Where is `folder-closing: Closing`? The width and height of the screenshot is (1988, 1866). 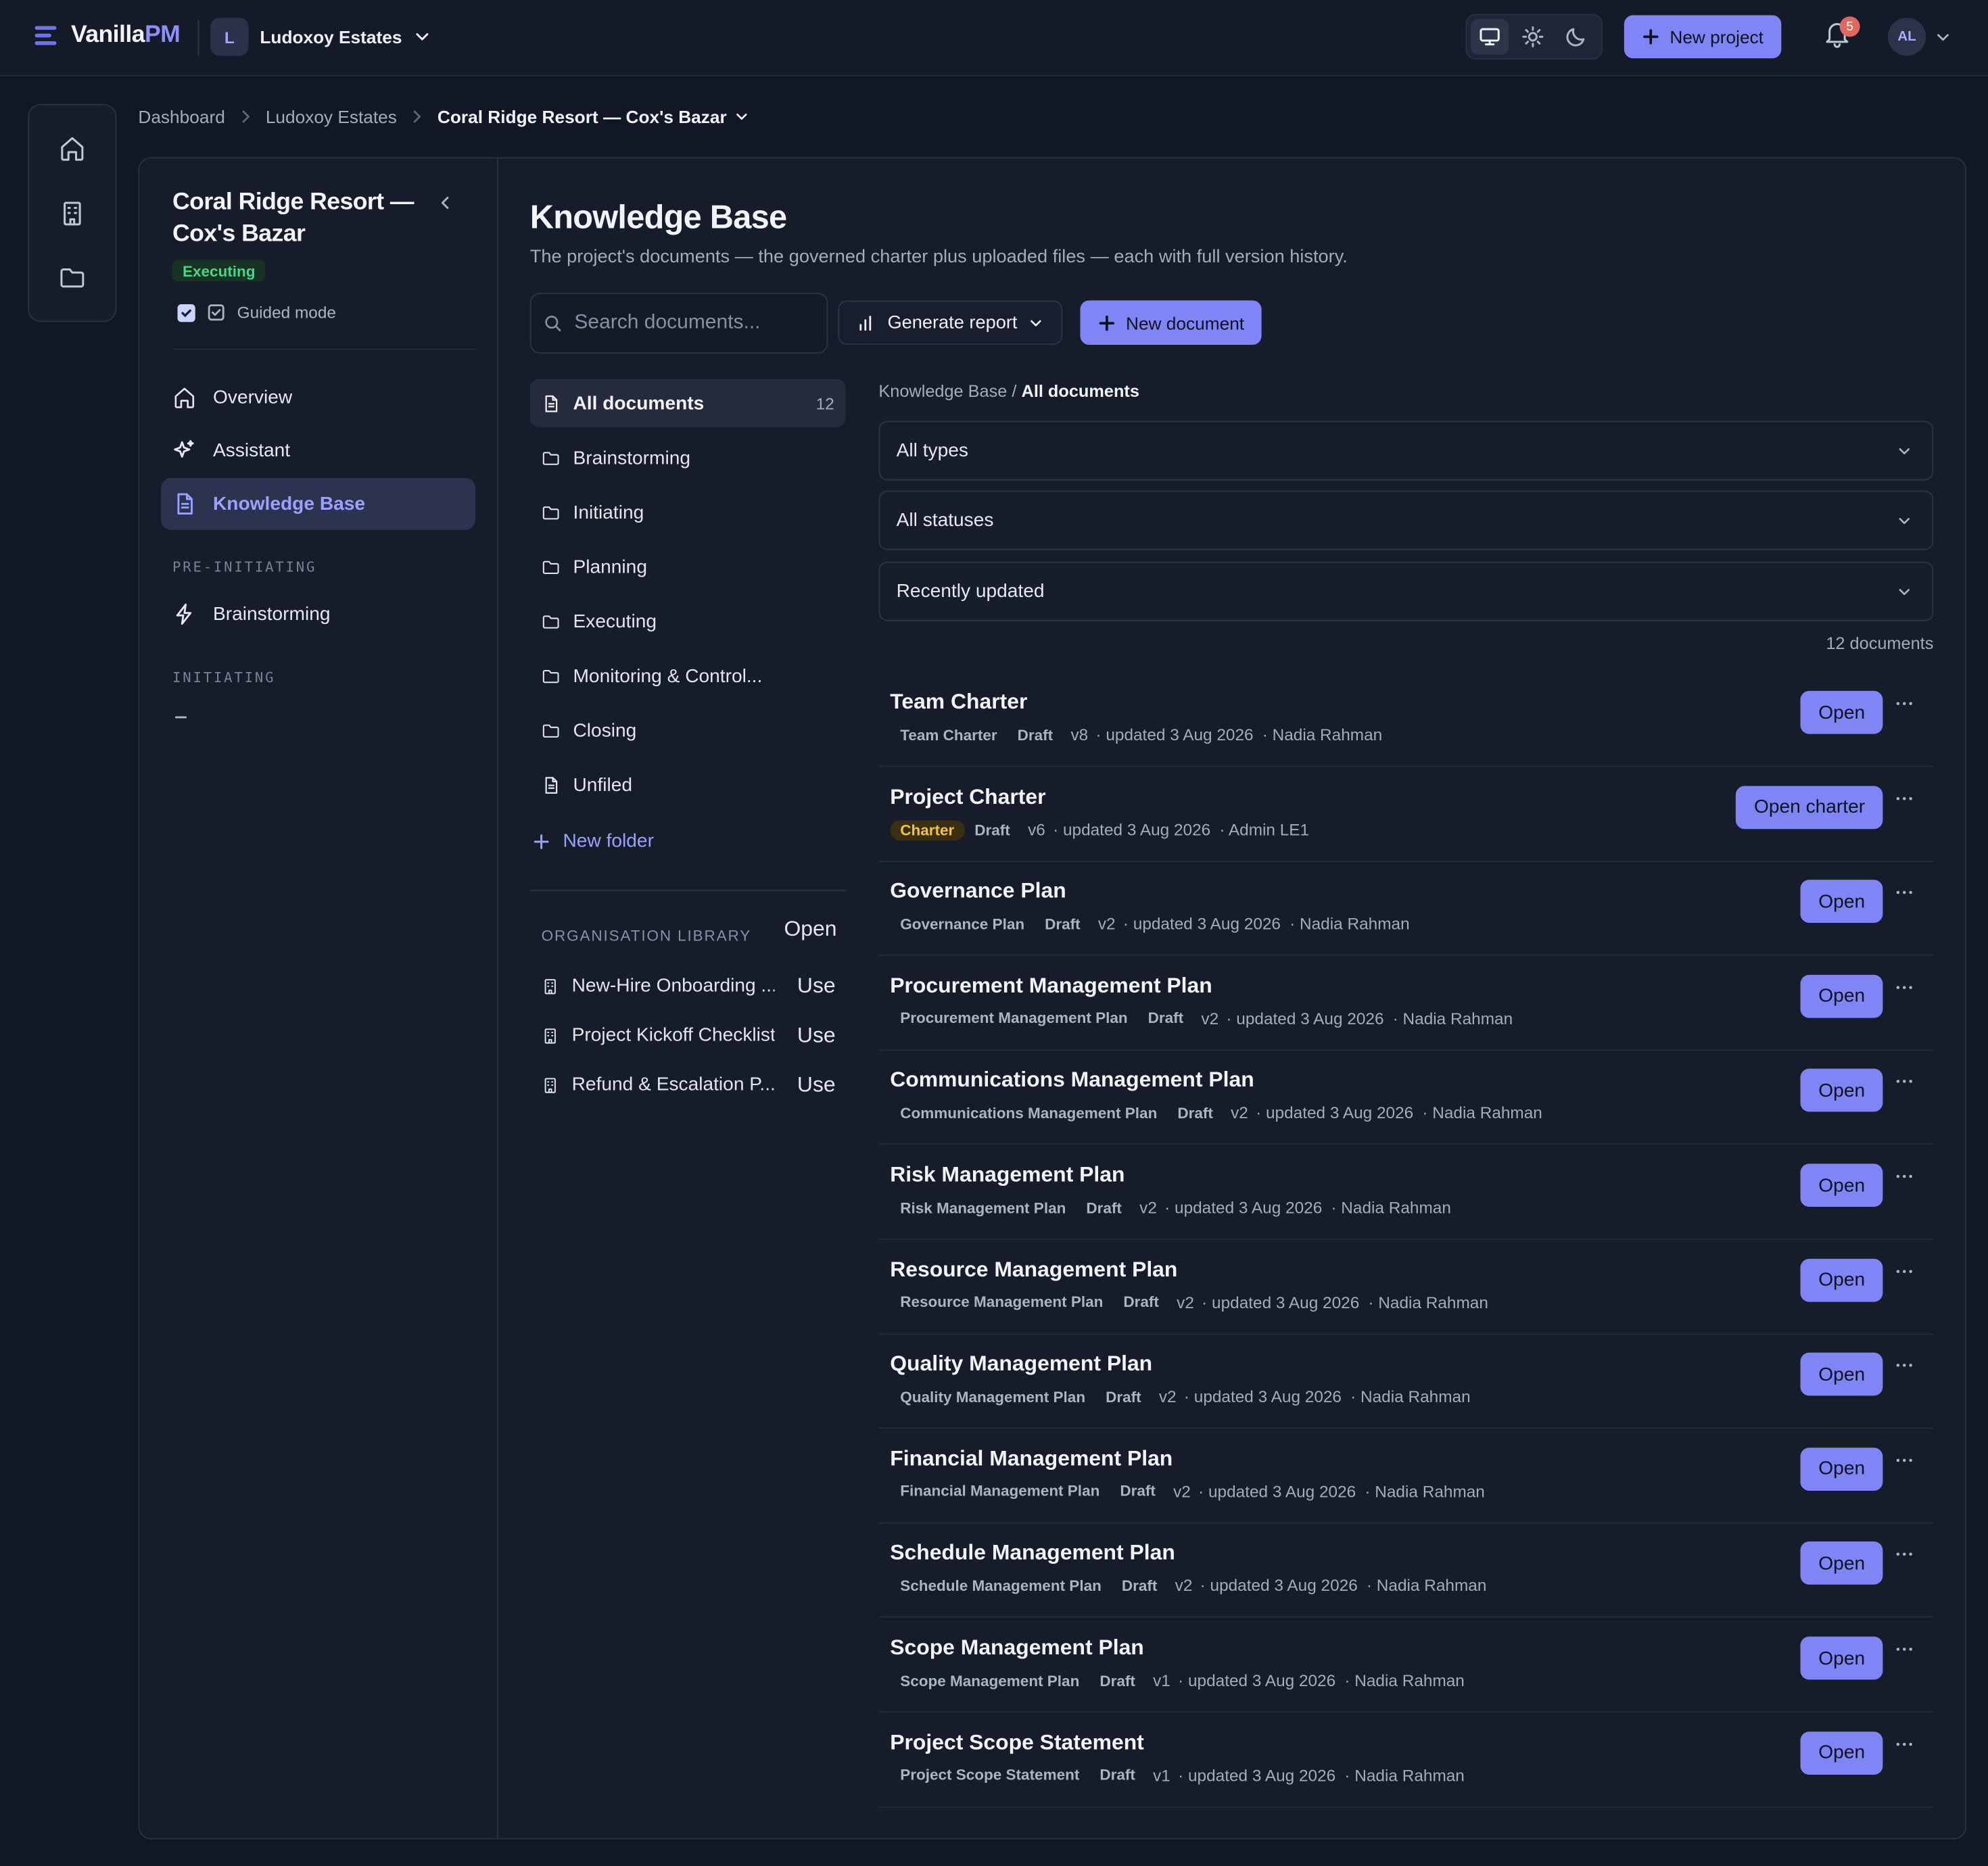
folder-closing: Closing is located at coordinates (688, 730).